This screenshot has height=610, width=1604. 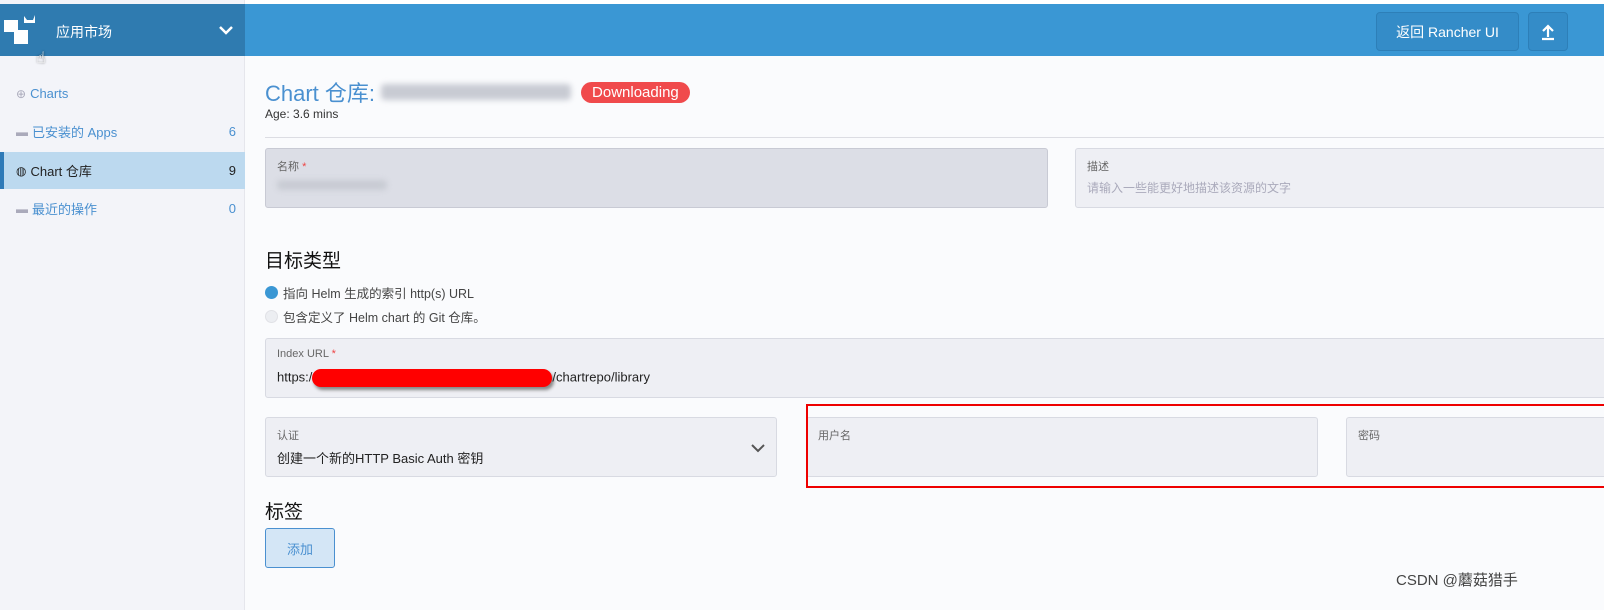 What do you see at coordinates (316, 114) in the screenshot?
I see `age-value: 3.6 mins` at bounding box center [316, 114].